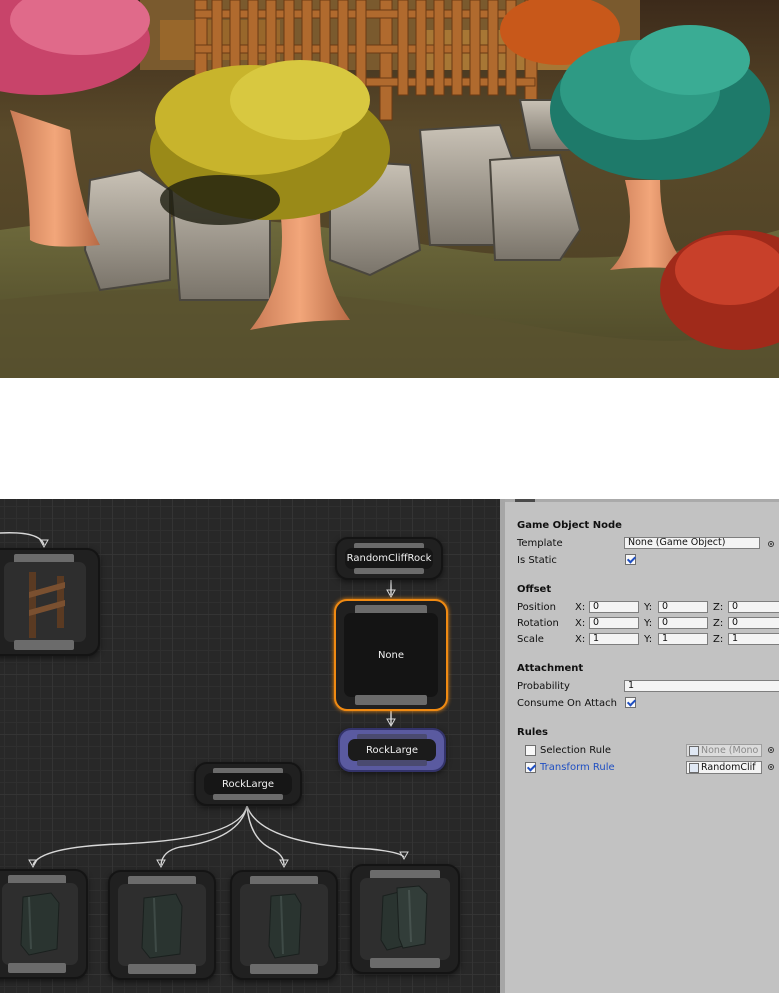 This screenshot has height=993, width=779. Describe the element at coordinates (530, 767) in the screenshot. I see `transform-rule-checkbox` at that location.